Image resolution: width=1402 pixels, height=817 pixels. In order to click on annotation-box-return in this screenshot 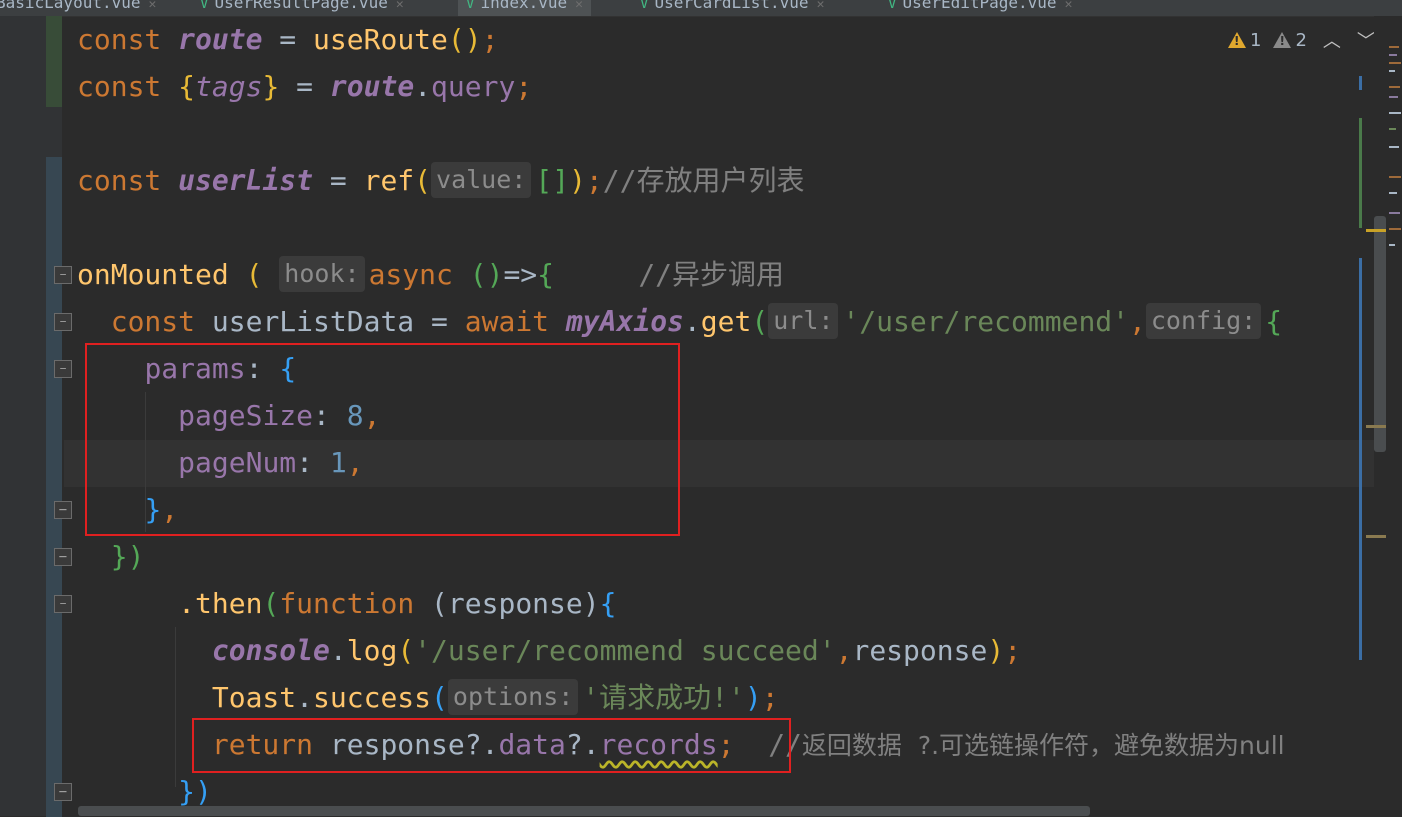, I will do `click(491, 745)`.